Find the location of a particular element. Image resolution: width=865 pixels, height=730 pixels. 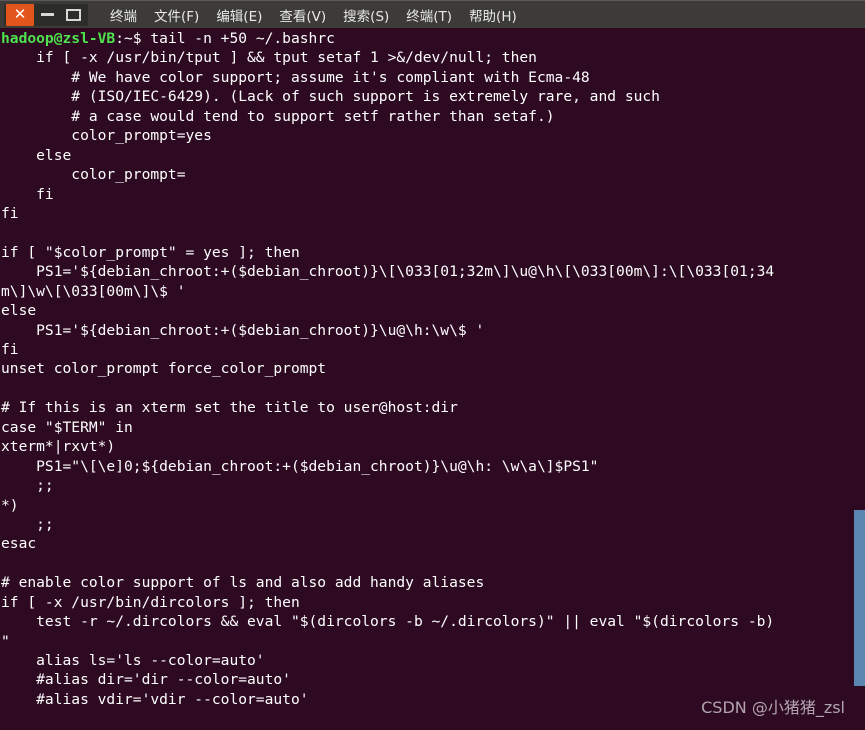

terminal-output-line: if [ -x /usr/bin/dircolors ]; then is located at coordinates (150, 602).